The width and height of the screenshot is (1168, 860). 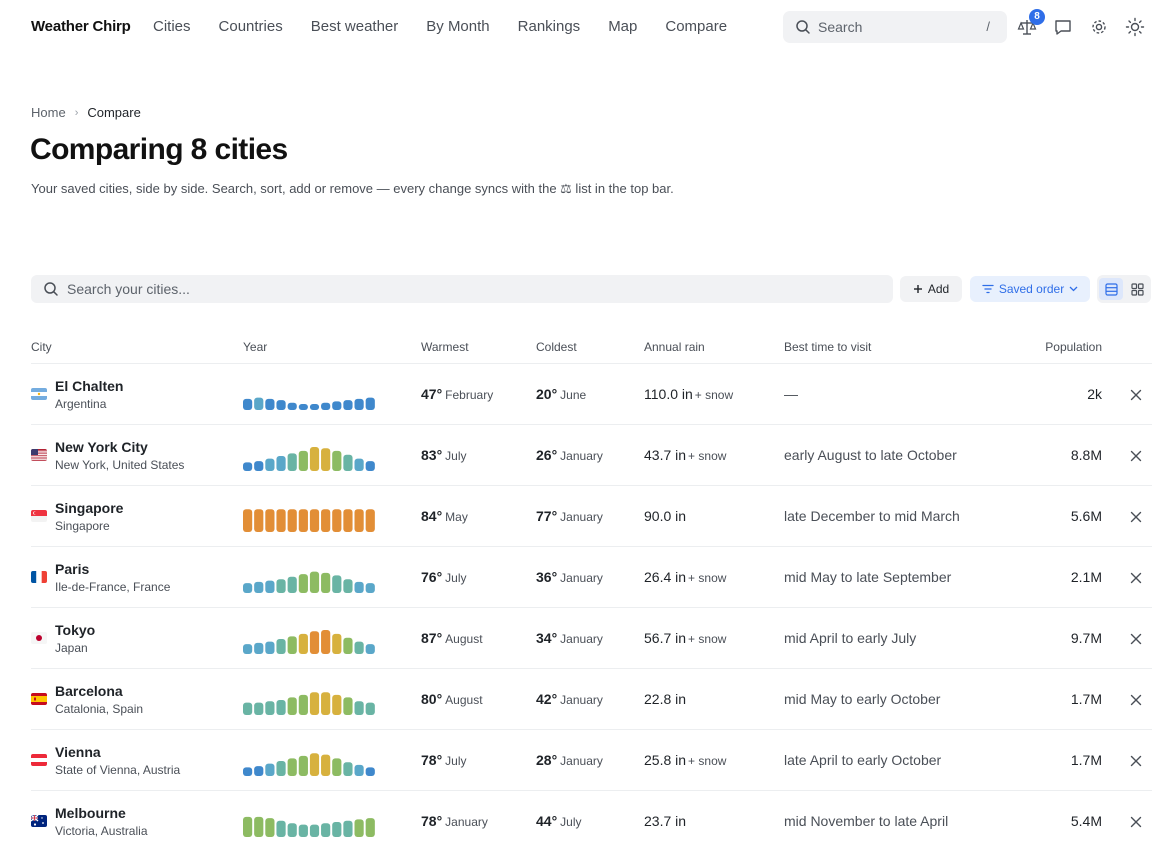 What do you see at coordinates (850, 638) in the screenshot?
I see `best-time-to-visit: mid April to early July` at bounding box center [850, 638].